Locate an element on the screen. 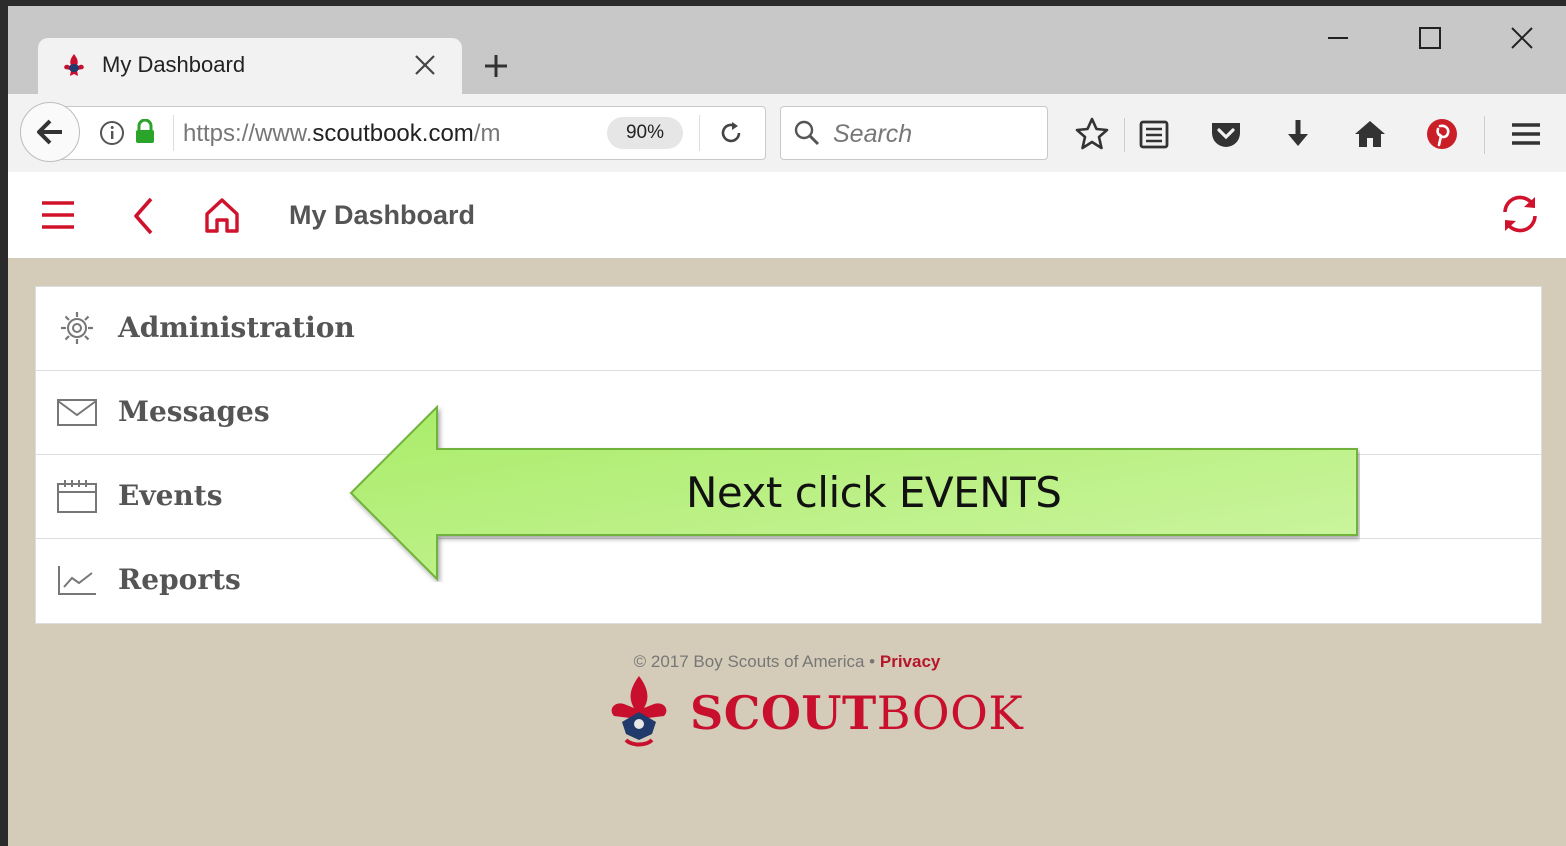  new-tab-icon is located at coordinates (496, 66).